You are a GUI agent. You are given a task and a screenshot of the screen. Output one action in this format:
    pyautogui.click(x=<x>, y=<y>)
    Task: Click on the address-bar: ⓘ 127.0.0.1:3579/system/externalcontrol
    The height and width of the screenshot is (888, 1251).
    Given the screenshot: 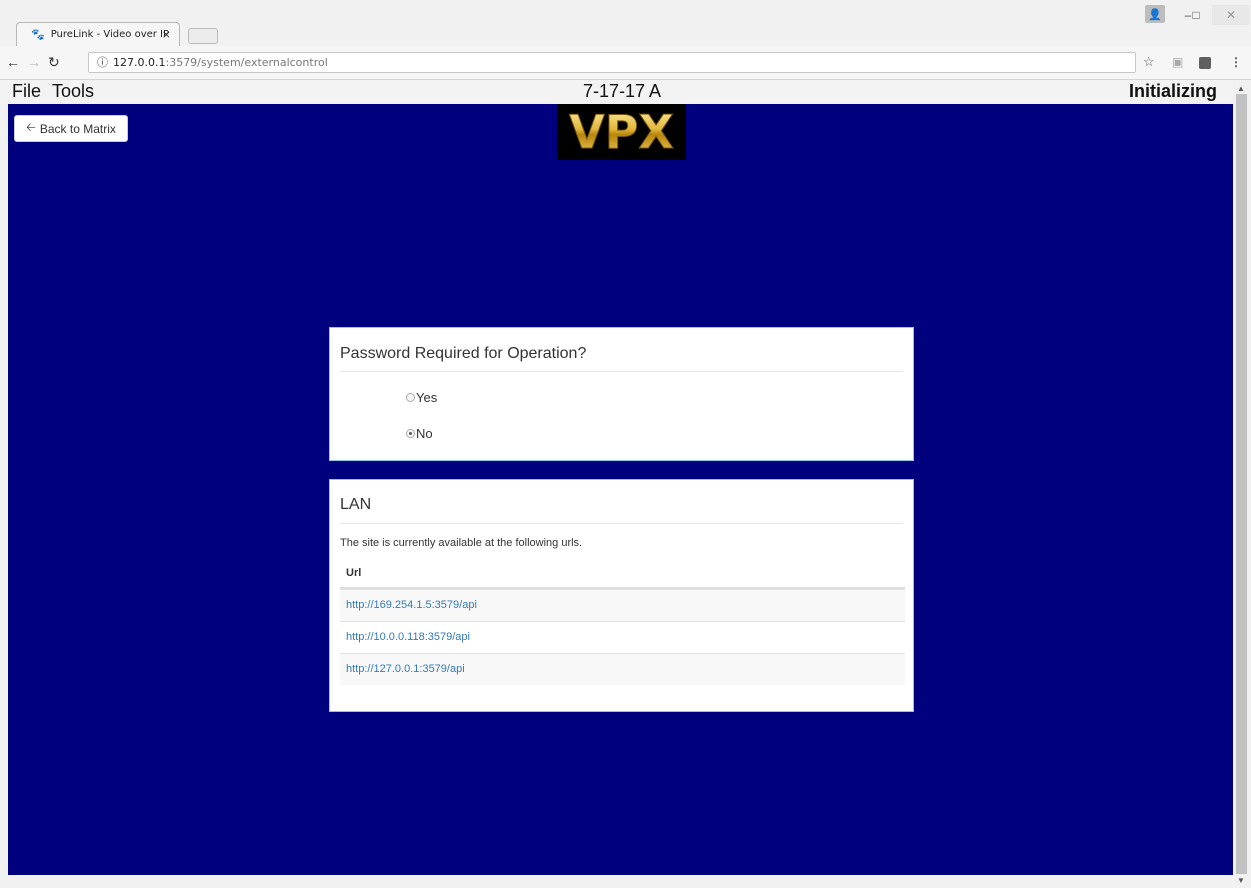 What is the action you would take?
    pyautogui.click(x=612, y=62)
    